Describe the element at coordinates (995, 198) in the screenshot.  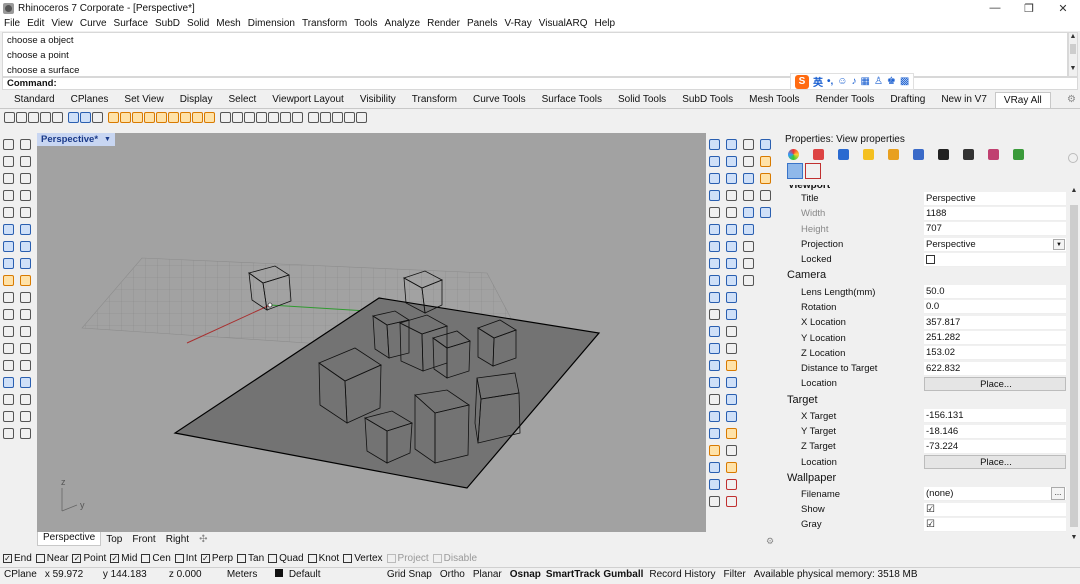
I see `title-field: Perspective` at that location.